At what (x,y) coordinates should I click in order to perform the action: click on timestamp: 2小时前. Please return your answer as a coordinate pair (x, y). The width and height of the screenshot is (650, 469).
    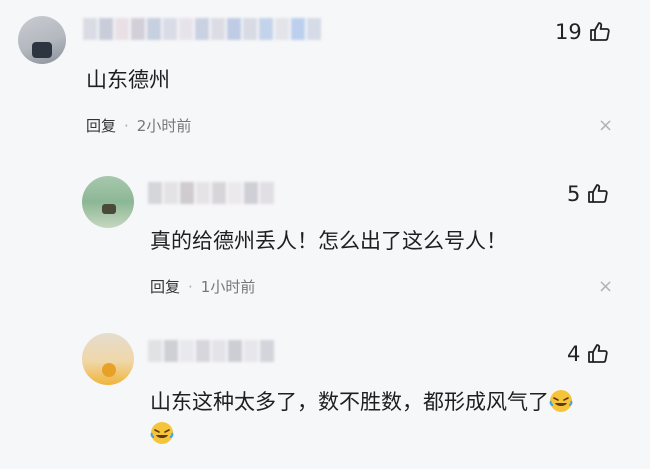
    Looking at the image, I should click on (164, 126).